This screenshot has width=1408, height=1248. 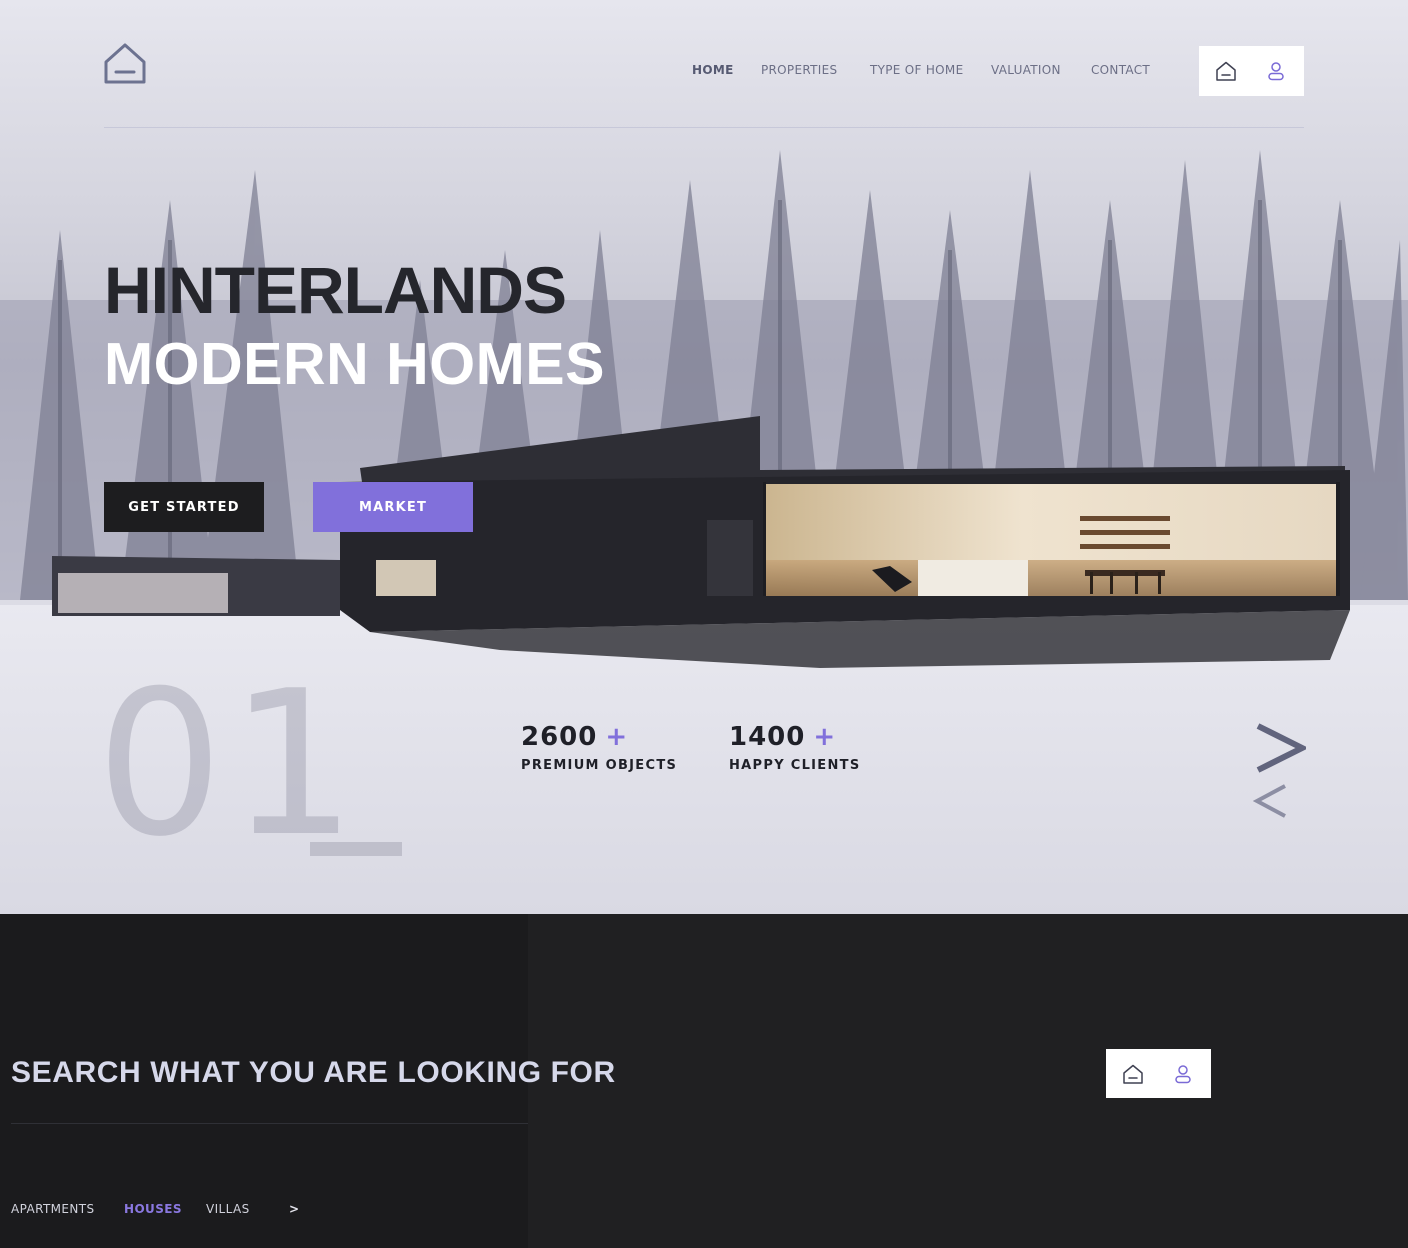 I want to click on search-icon-box, so click(x=1158, y=1073).